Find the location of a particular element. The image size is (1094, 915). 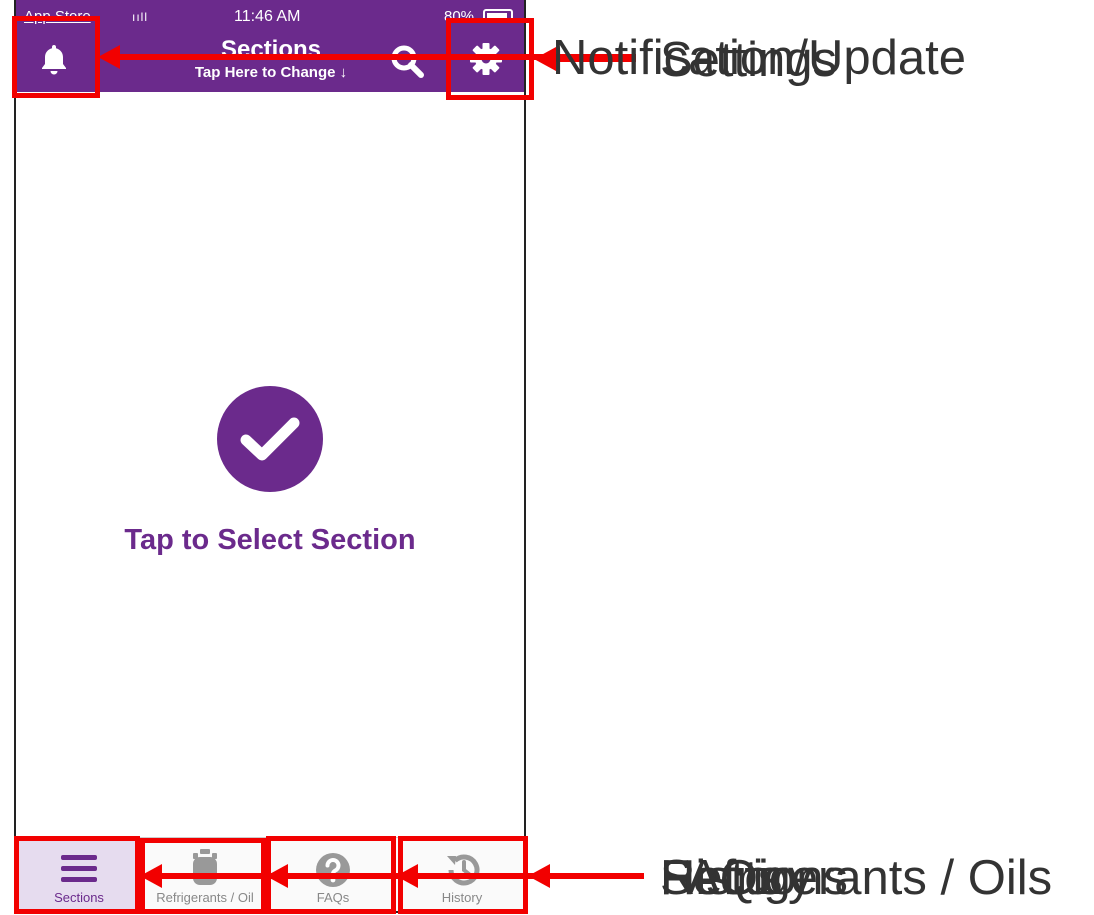

search-icon is located at coordinates (407, 61).